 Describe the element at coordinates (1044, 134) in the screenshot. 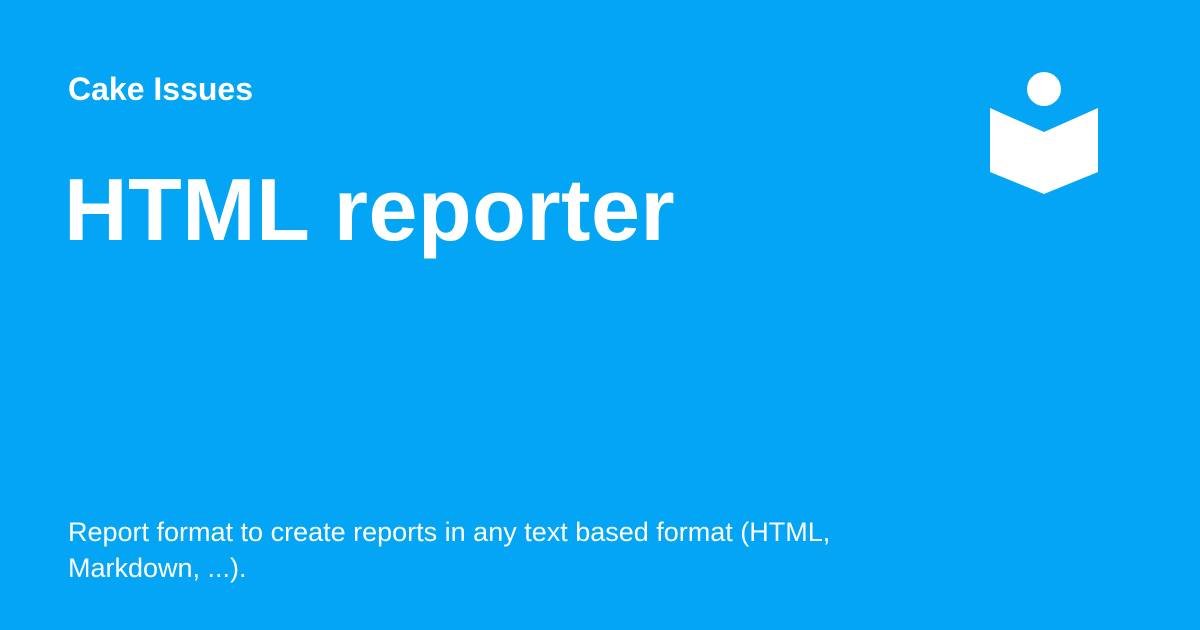

I see `reader-book-icon` at that location.